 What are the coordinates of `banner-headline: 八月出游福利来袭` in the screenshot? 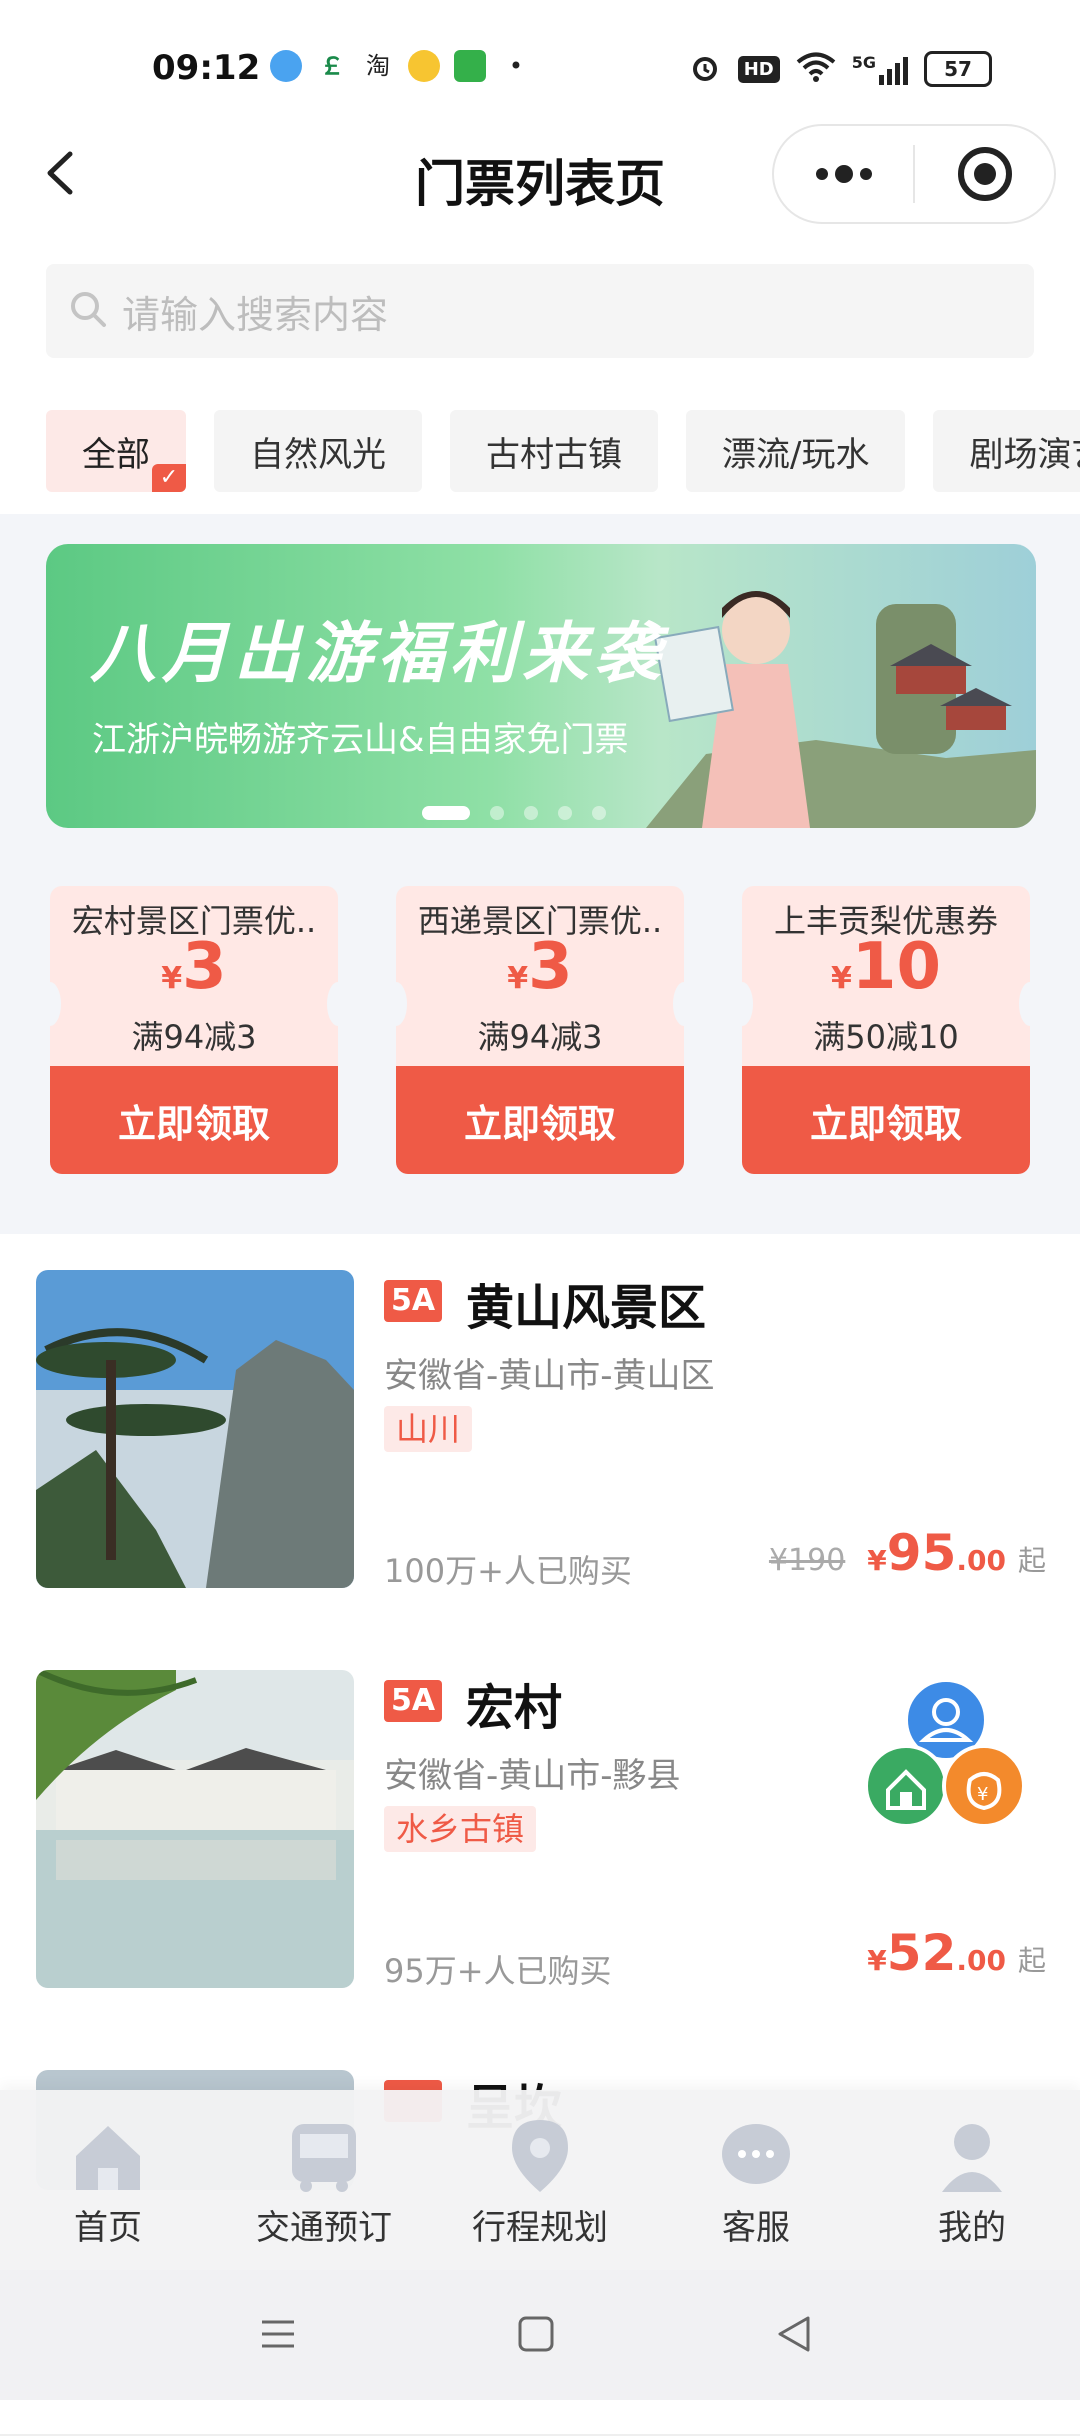 It's located at (378, 653).